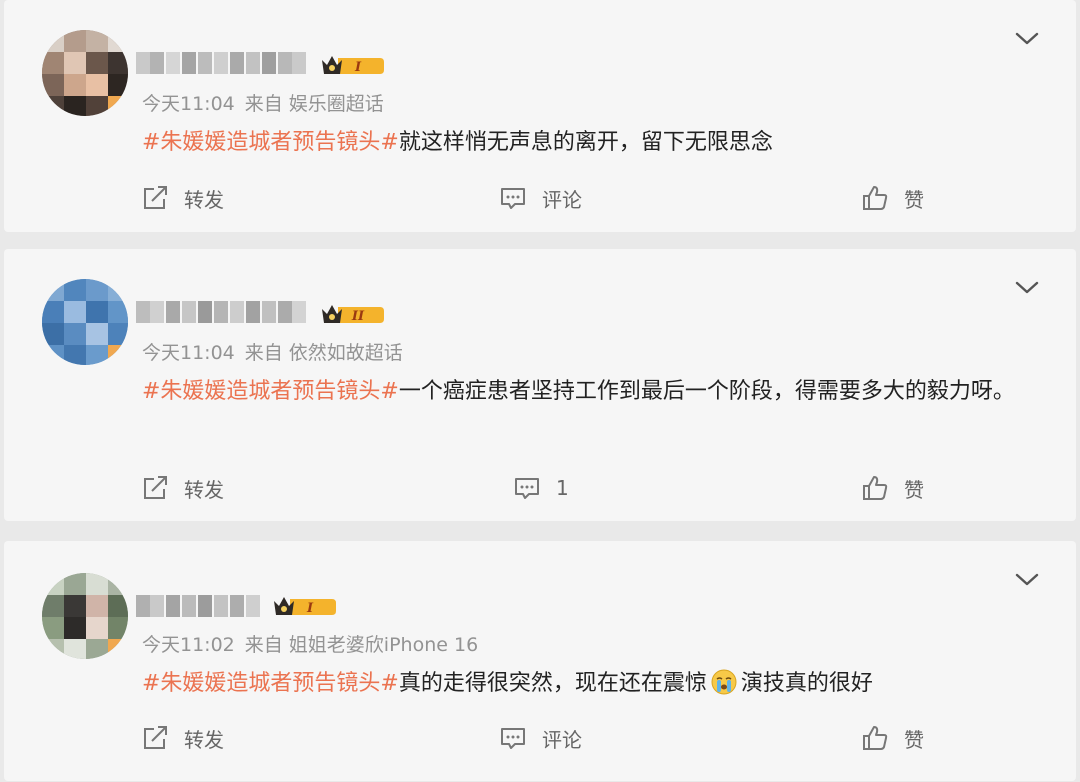  Describe the element at coordinates (361, 645) in the screenshot. I see `post-source: 来自 姐姐老婆欣iPhone 16` at that location.